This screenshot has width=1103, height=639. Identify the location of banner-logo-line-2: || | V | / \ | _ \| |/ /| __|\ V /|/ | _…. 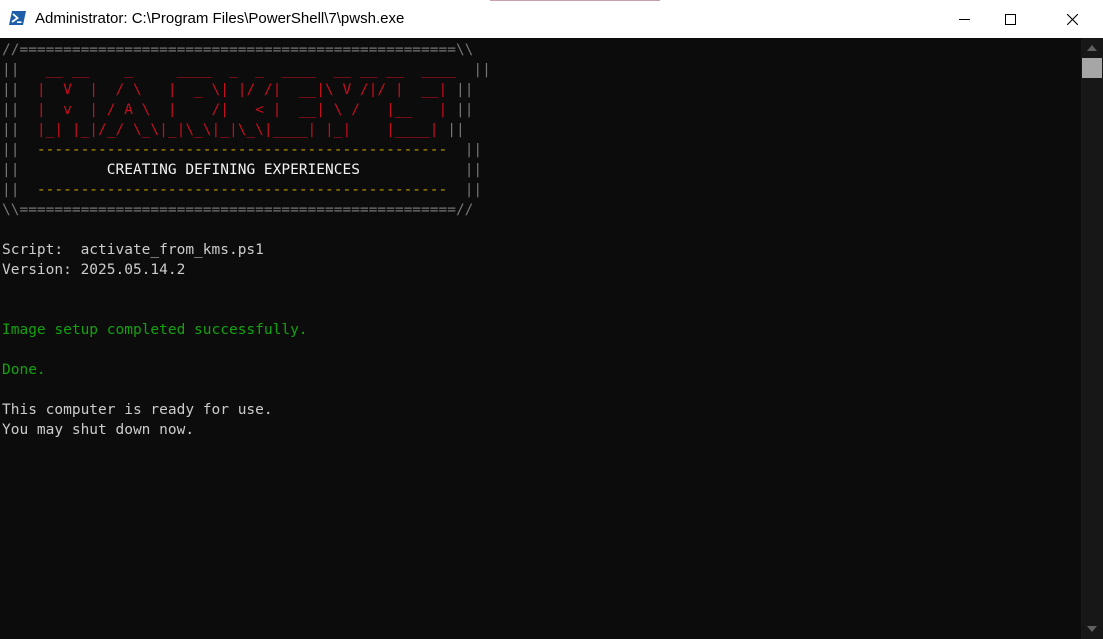
(246, 90).